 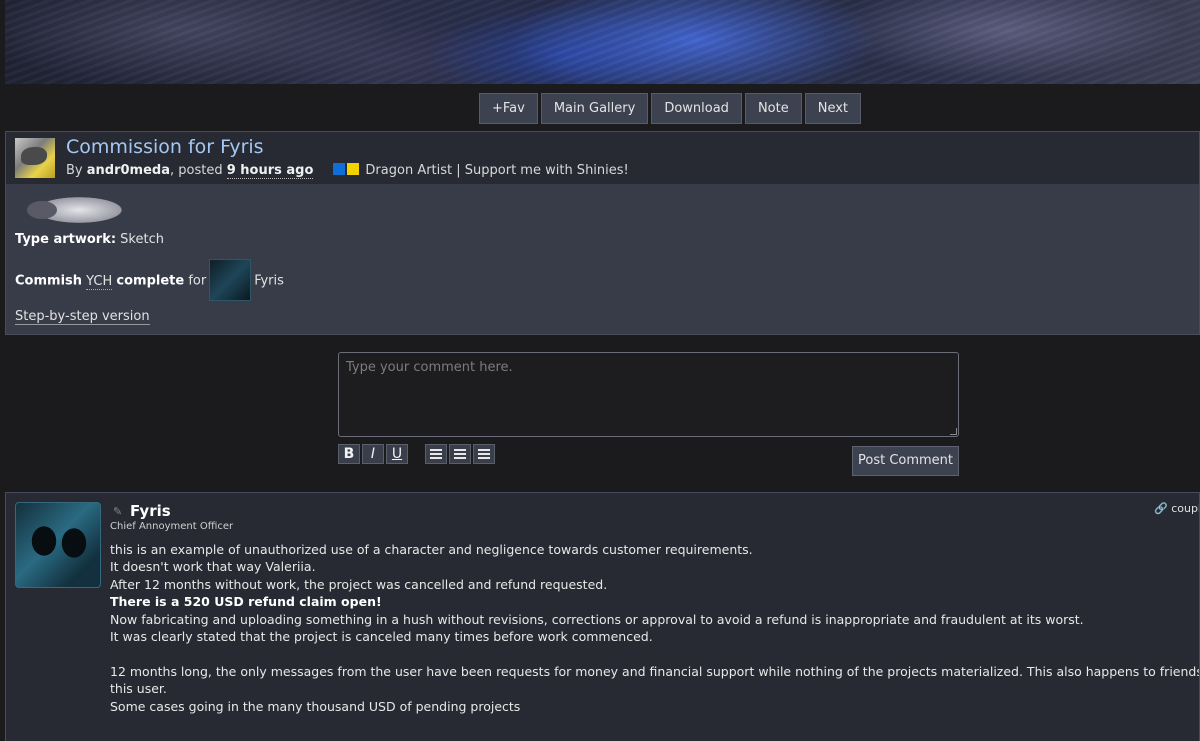 What do you see at coordinates (269, 281) in the screenshot?
I see `recipient-name: Fyris` at bounding box center [269, 281].